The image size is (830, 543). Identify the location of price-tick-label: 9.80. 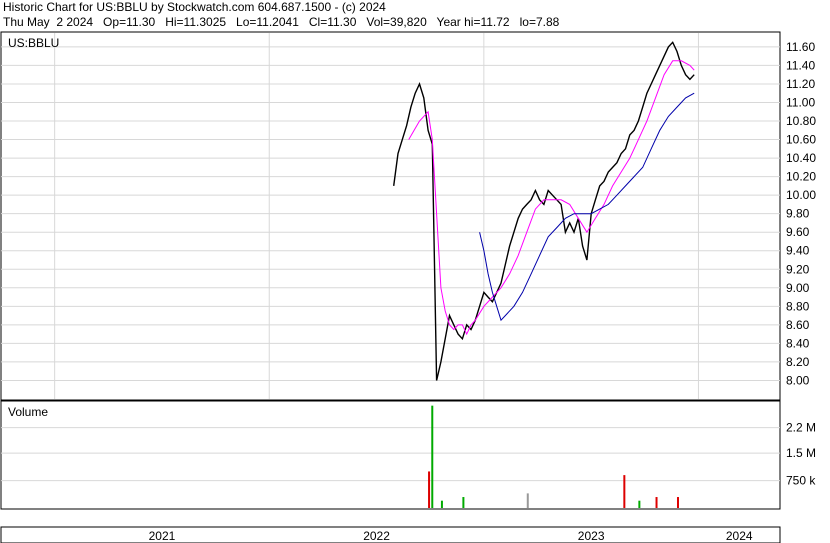
(798, 214).